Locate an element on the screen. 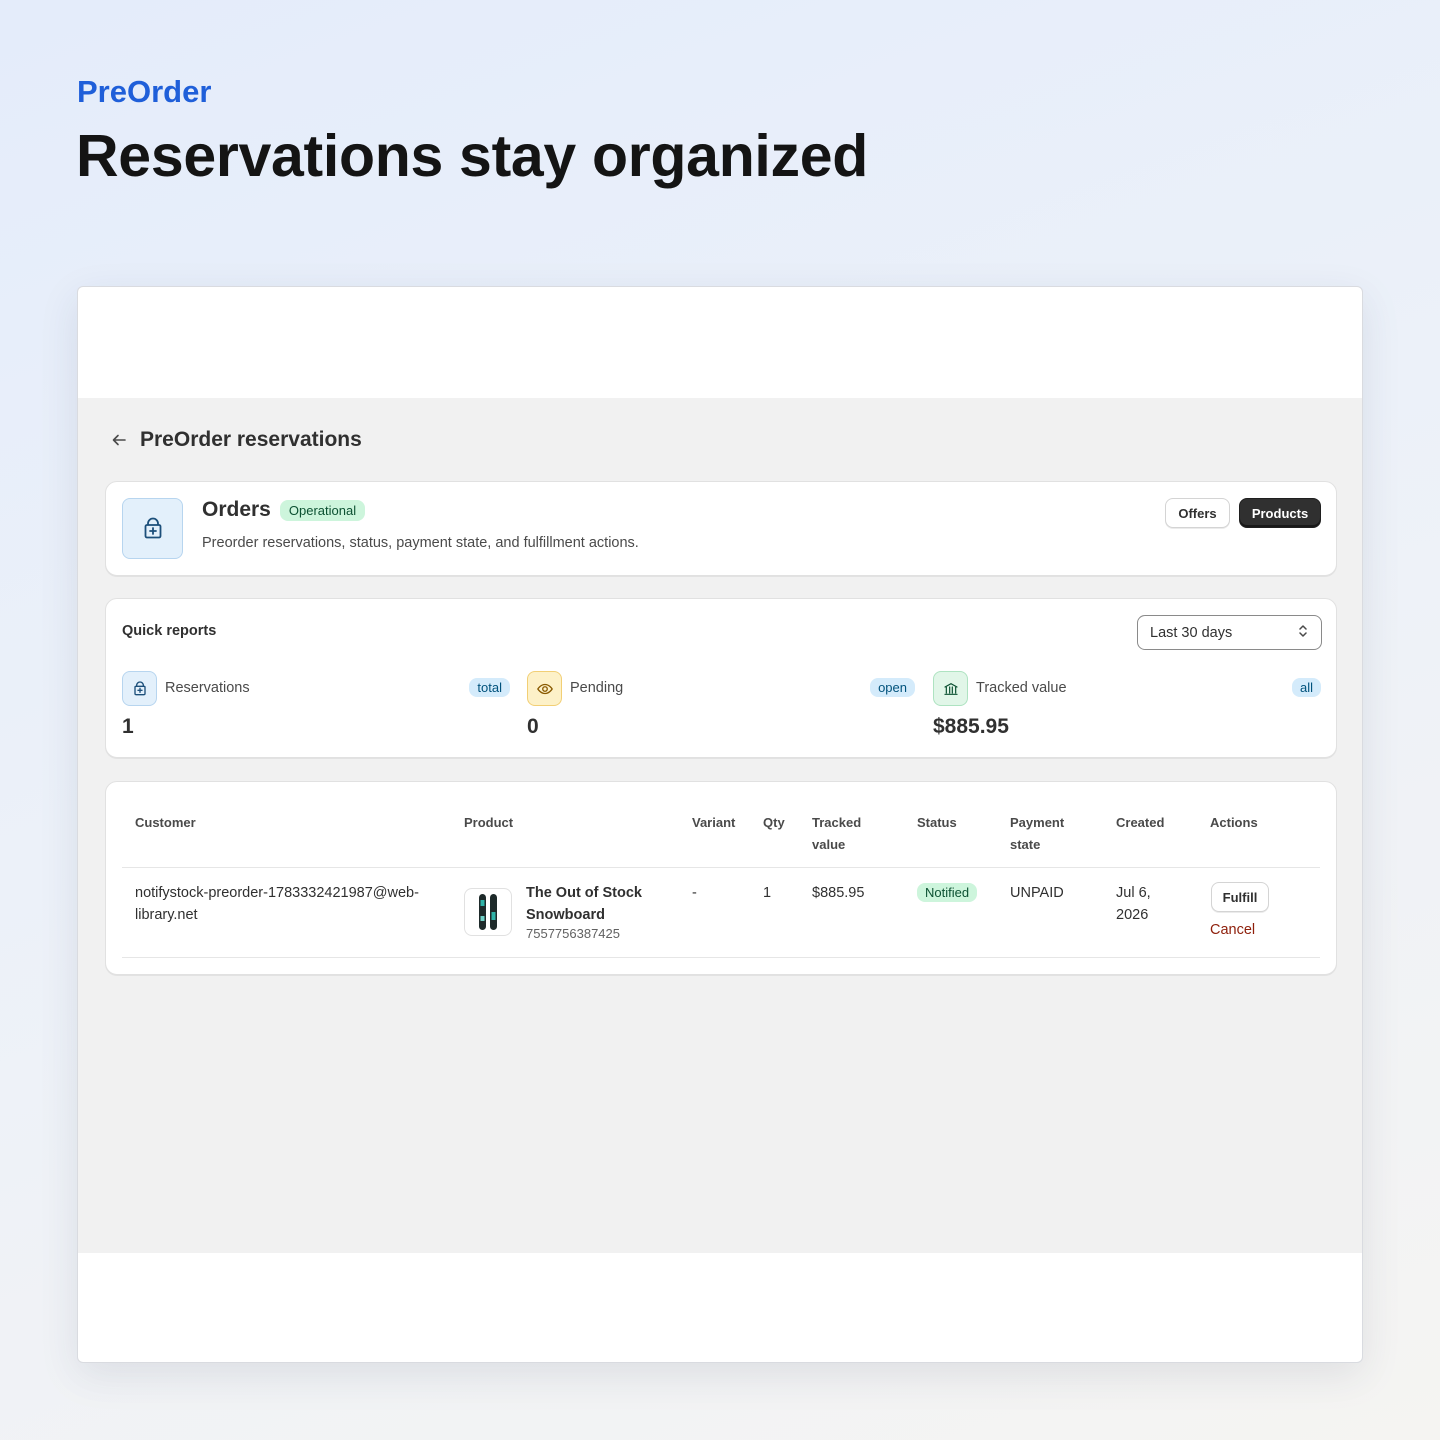 This screenshot has width=1440, height=1440. tracked-value-cell: $885.95 is located at coordinates (838, 893).